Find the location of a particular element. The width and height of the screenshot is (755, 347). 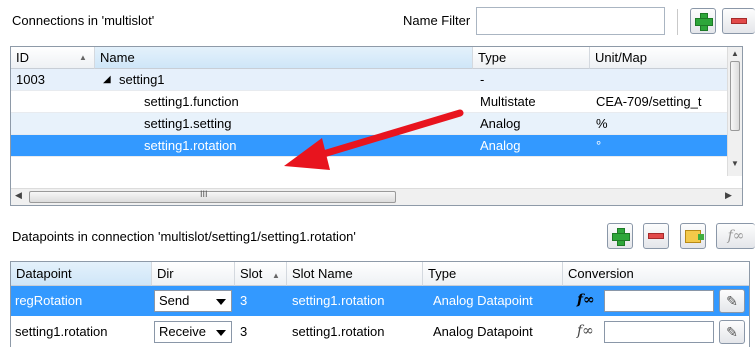

col-header-slot-name: Slot Name is located at coordinates (355, 274).